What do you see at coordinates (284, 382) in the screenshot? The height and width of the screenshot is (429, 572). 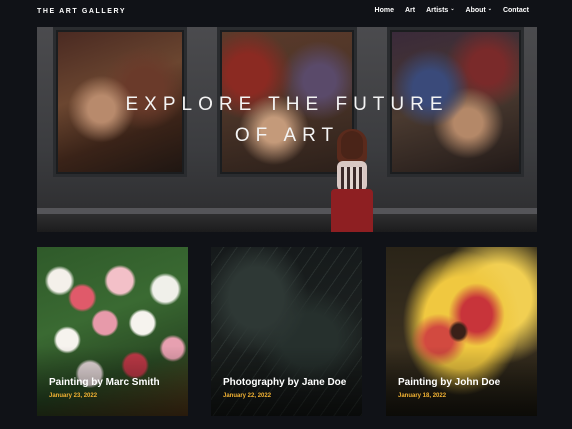 I see `card-title: Photography by Jane Doe` at bounding box center [284, 382].